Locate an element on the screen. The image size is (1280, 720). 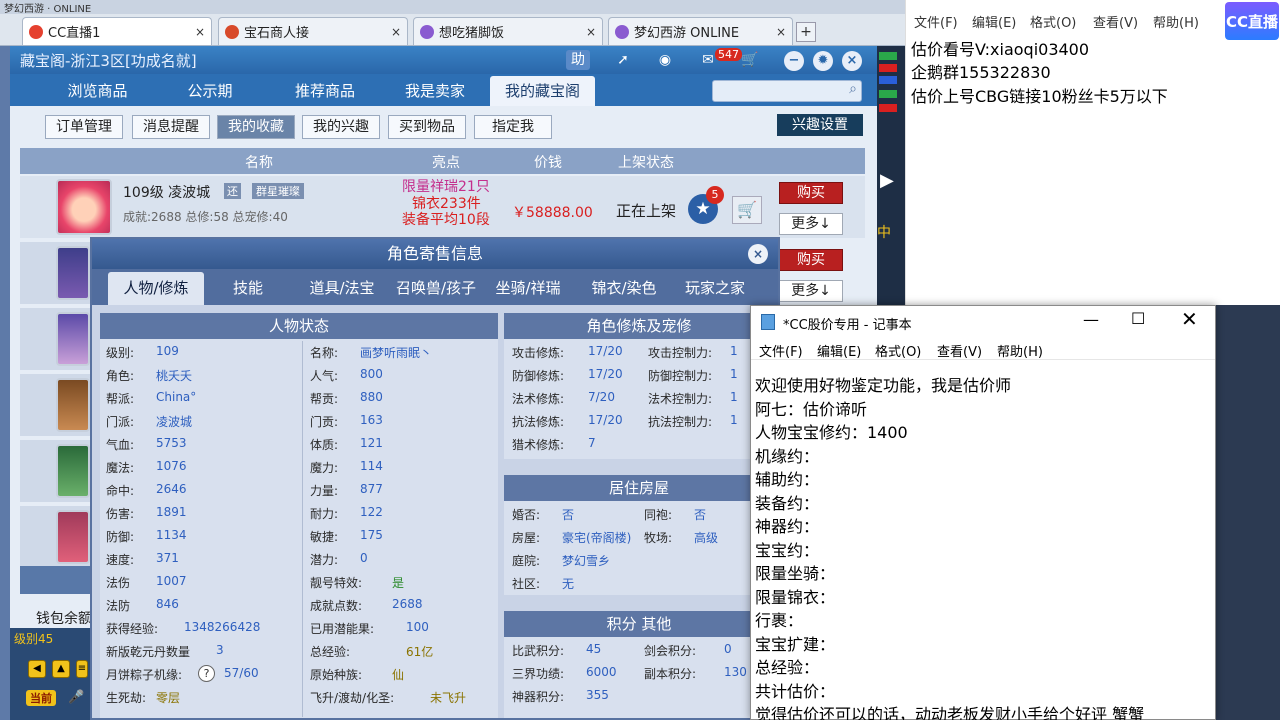
role-name: 109级 凌波城 is located at coordinates (167, 193).